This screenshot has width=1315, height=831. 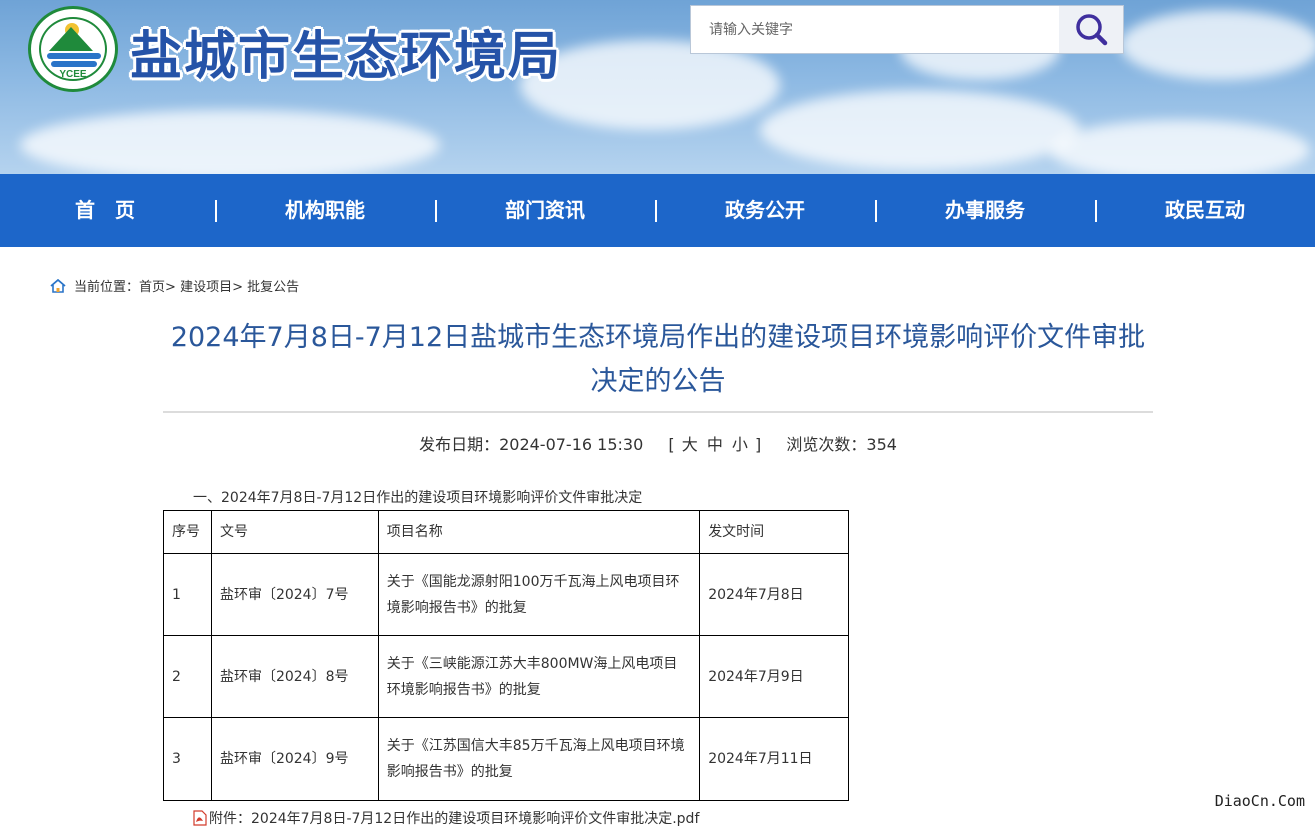 I want to click on article-meta: 发布日期：2024-07-16 15:30 [ 大 中 小 ] 浏览次数：354, so click(x=658, y=443).